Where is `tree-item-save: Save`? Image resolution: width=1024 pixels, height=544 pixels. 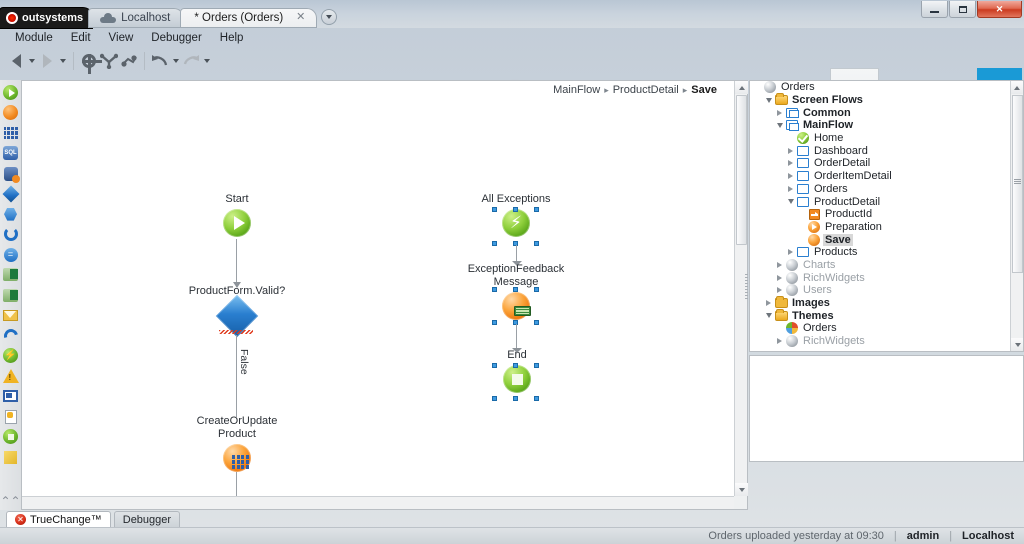
tree-item-save: Save is located at coordinates (886, 239).